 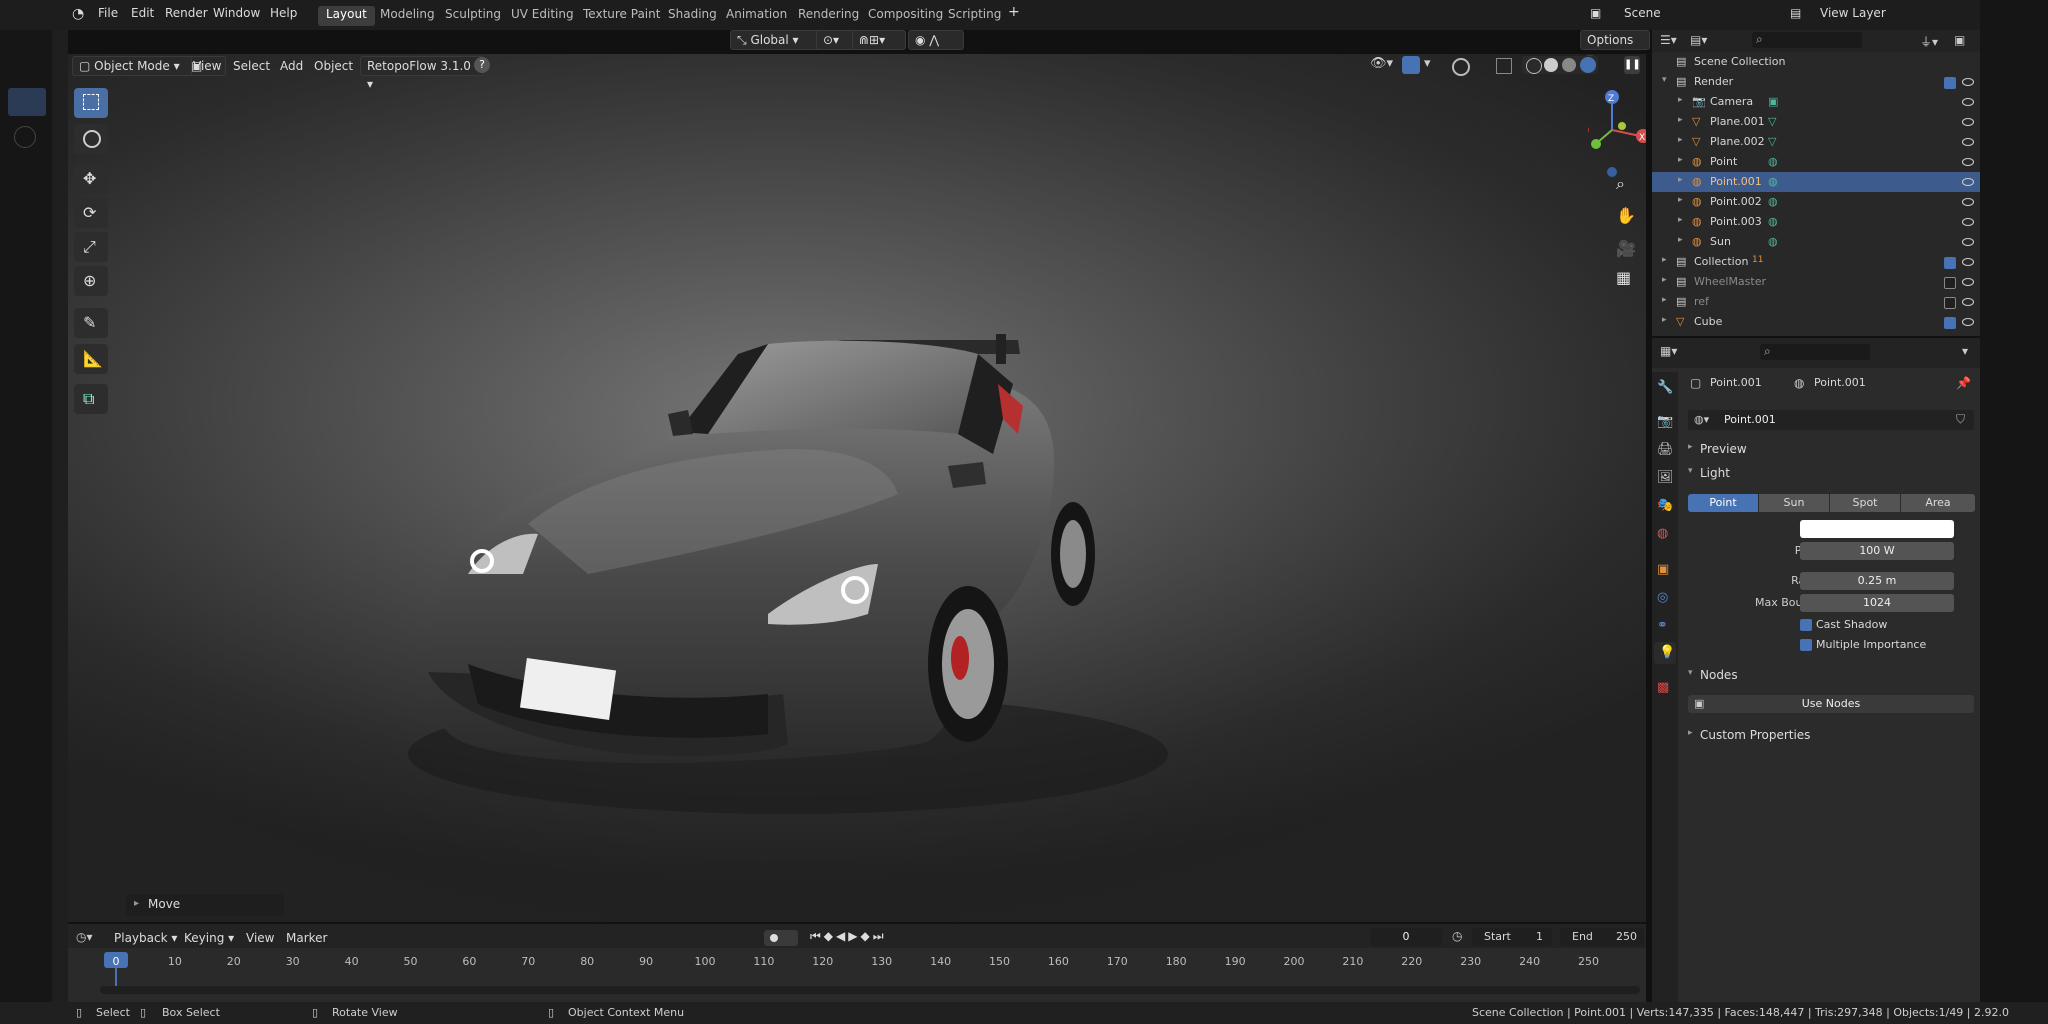 What do you see at coordinates (1569, 65) in the screenshot?
I see `material-shading-icon` at bounding box center [1569, 65].